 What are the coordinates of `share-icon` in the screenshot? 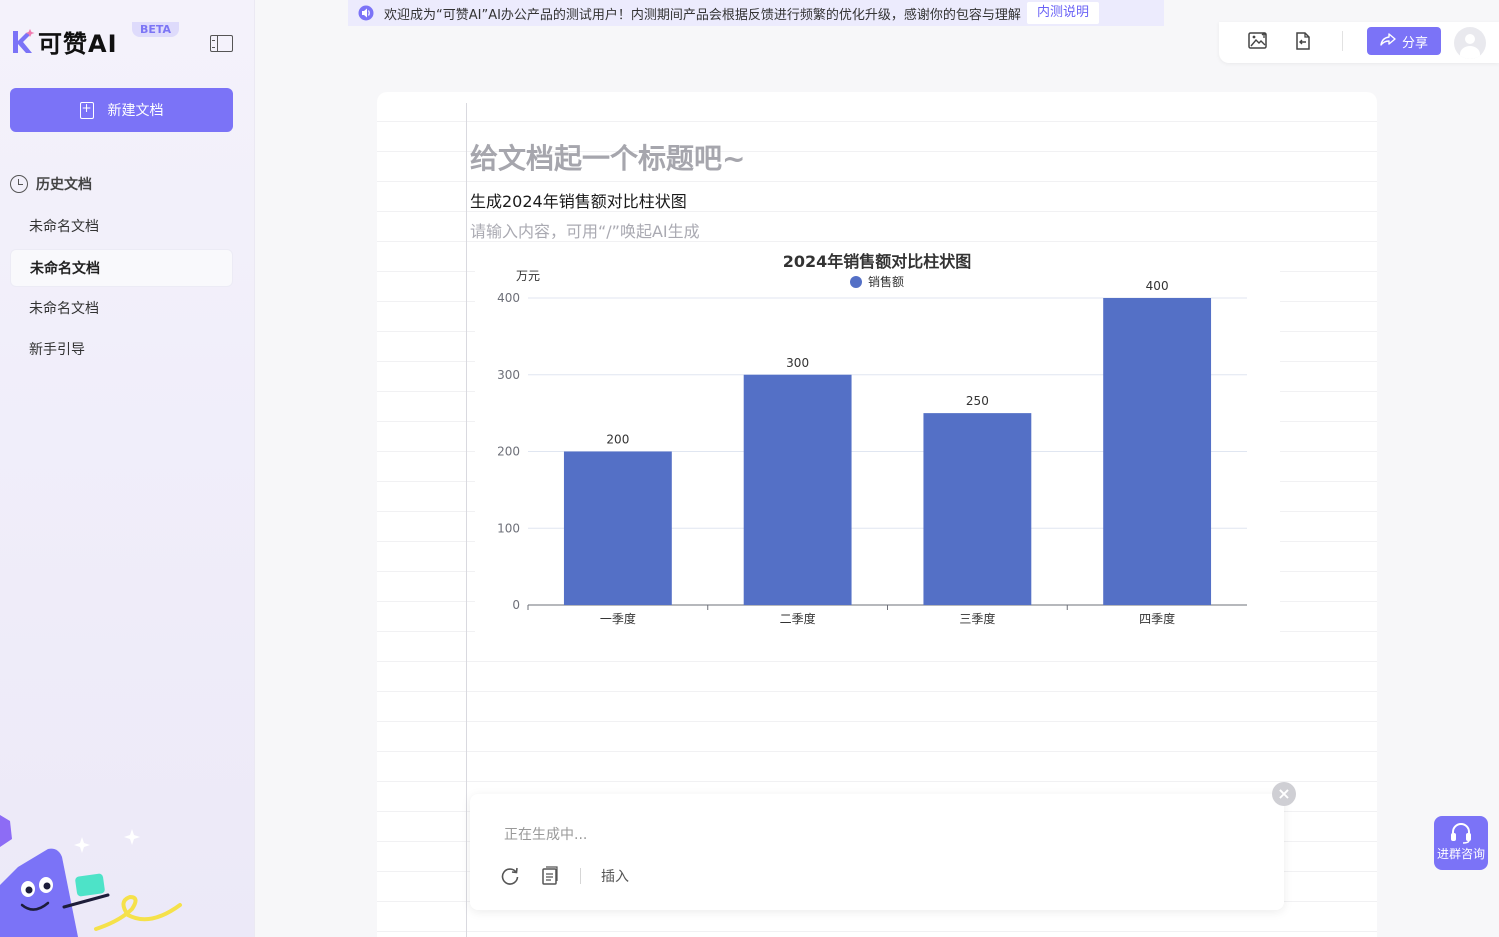 It's located at (1388, 41).